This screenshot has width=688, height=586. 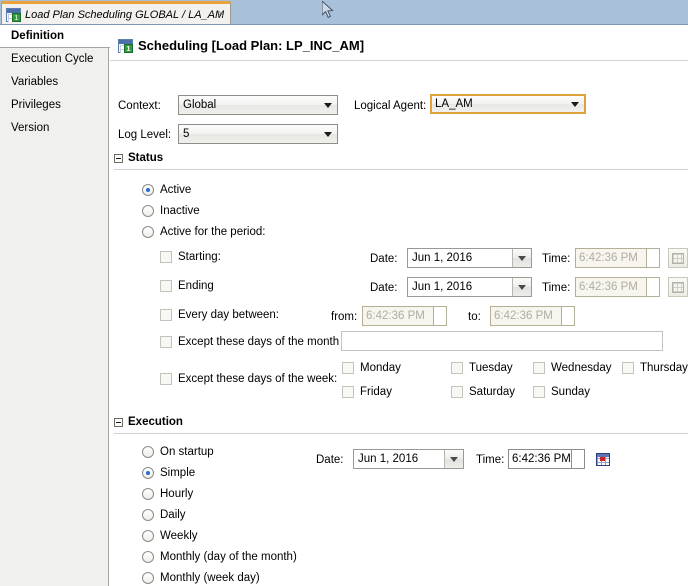 I want to click on except-days-of-month-input, so click(x=502, y=341).